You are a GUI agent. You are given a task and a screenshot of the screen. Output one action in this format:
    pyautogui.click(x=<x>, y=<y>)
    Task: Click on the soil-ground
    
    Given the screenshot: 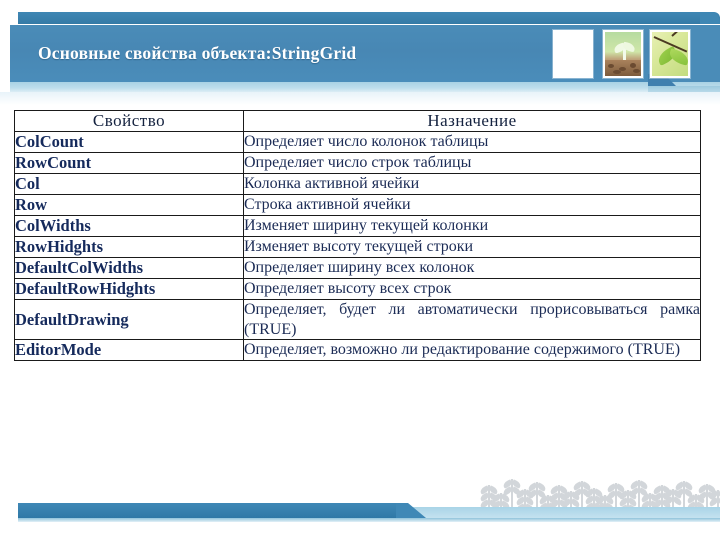 What is the action you would take?
    pyautogui.click(x=623, y=68)
    